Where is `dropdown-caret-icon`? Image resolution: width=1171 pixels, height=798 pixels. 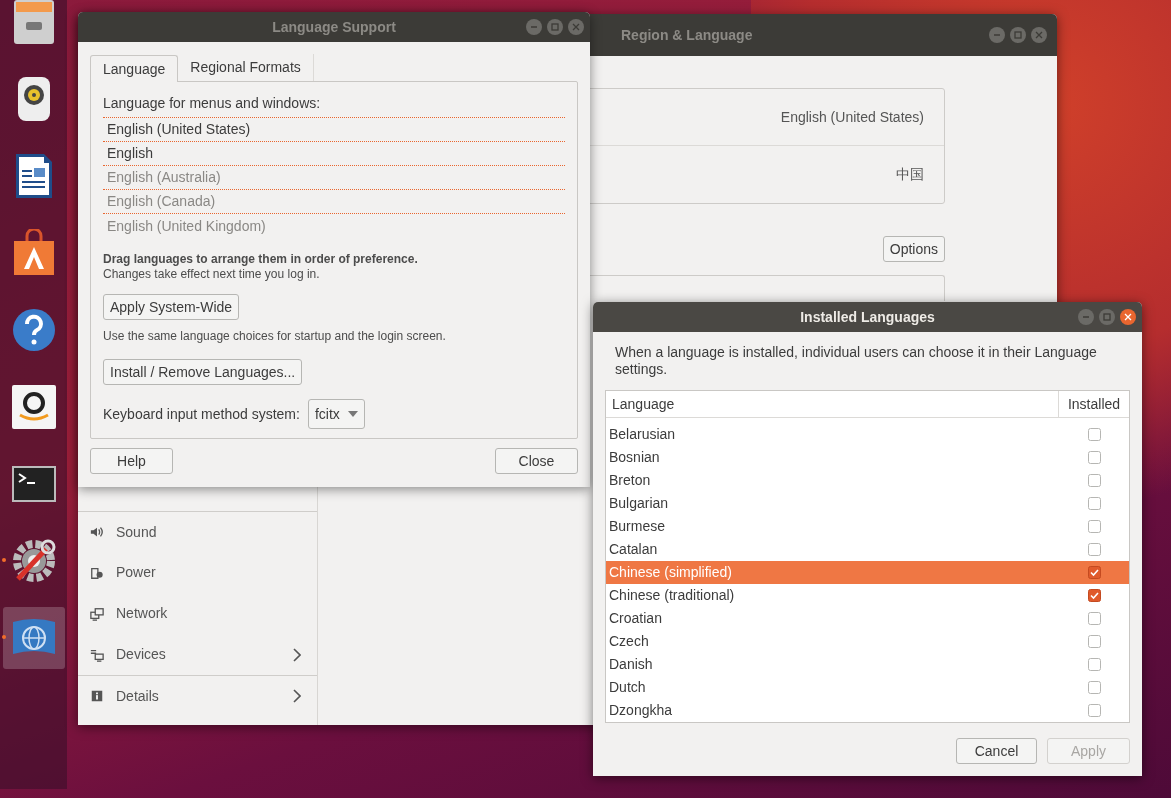
dropdown-caret-icon is located at coordinates (352, 414).